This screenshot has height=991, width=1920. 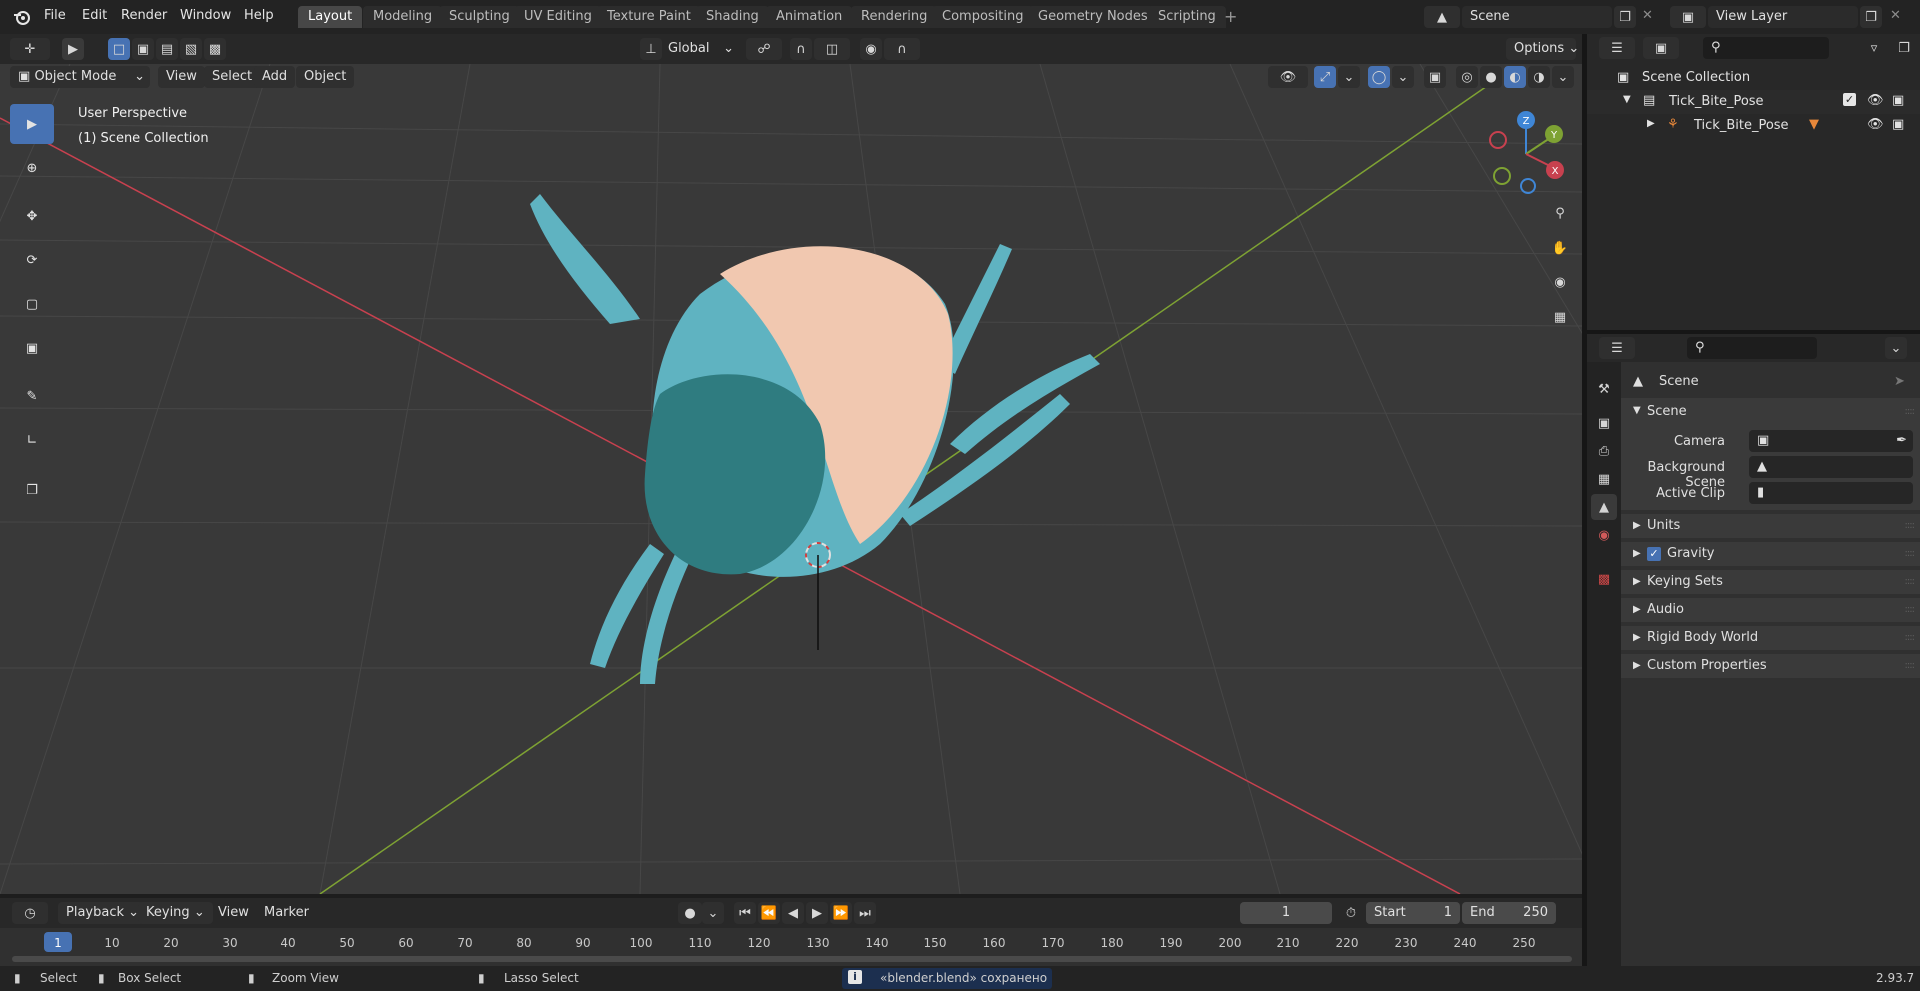 I want to click on menu-edit: Edit, so click(x=94, y=15).